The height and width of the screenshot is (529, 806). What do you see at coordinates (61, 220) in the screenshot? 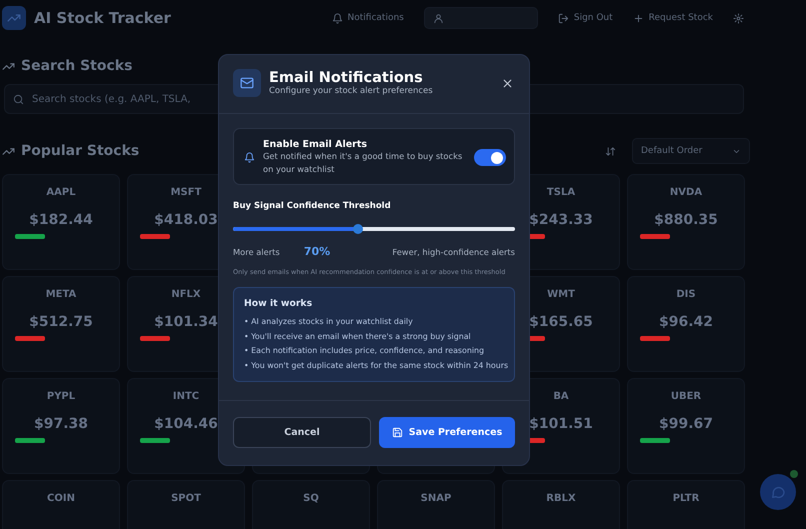
I see `stock-price: $182.44` at bounding box center [61, 220].